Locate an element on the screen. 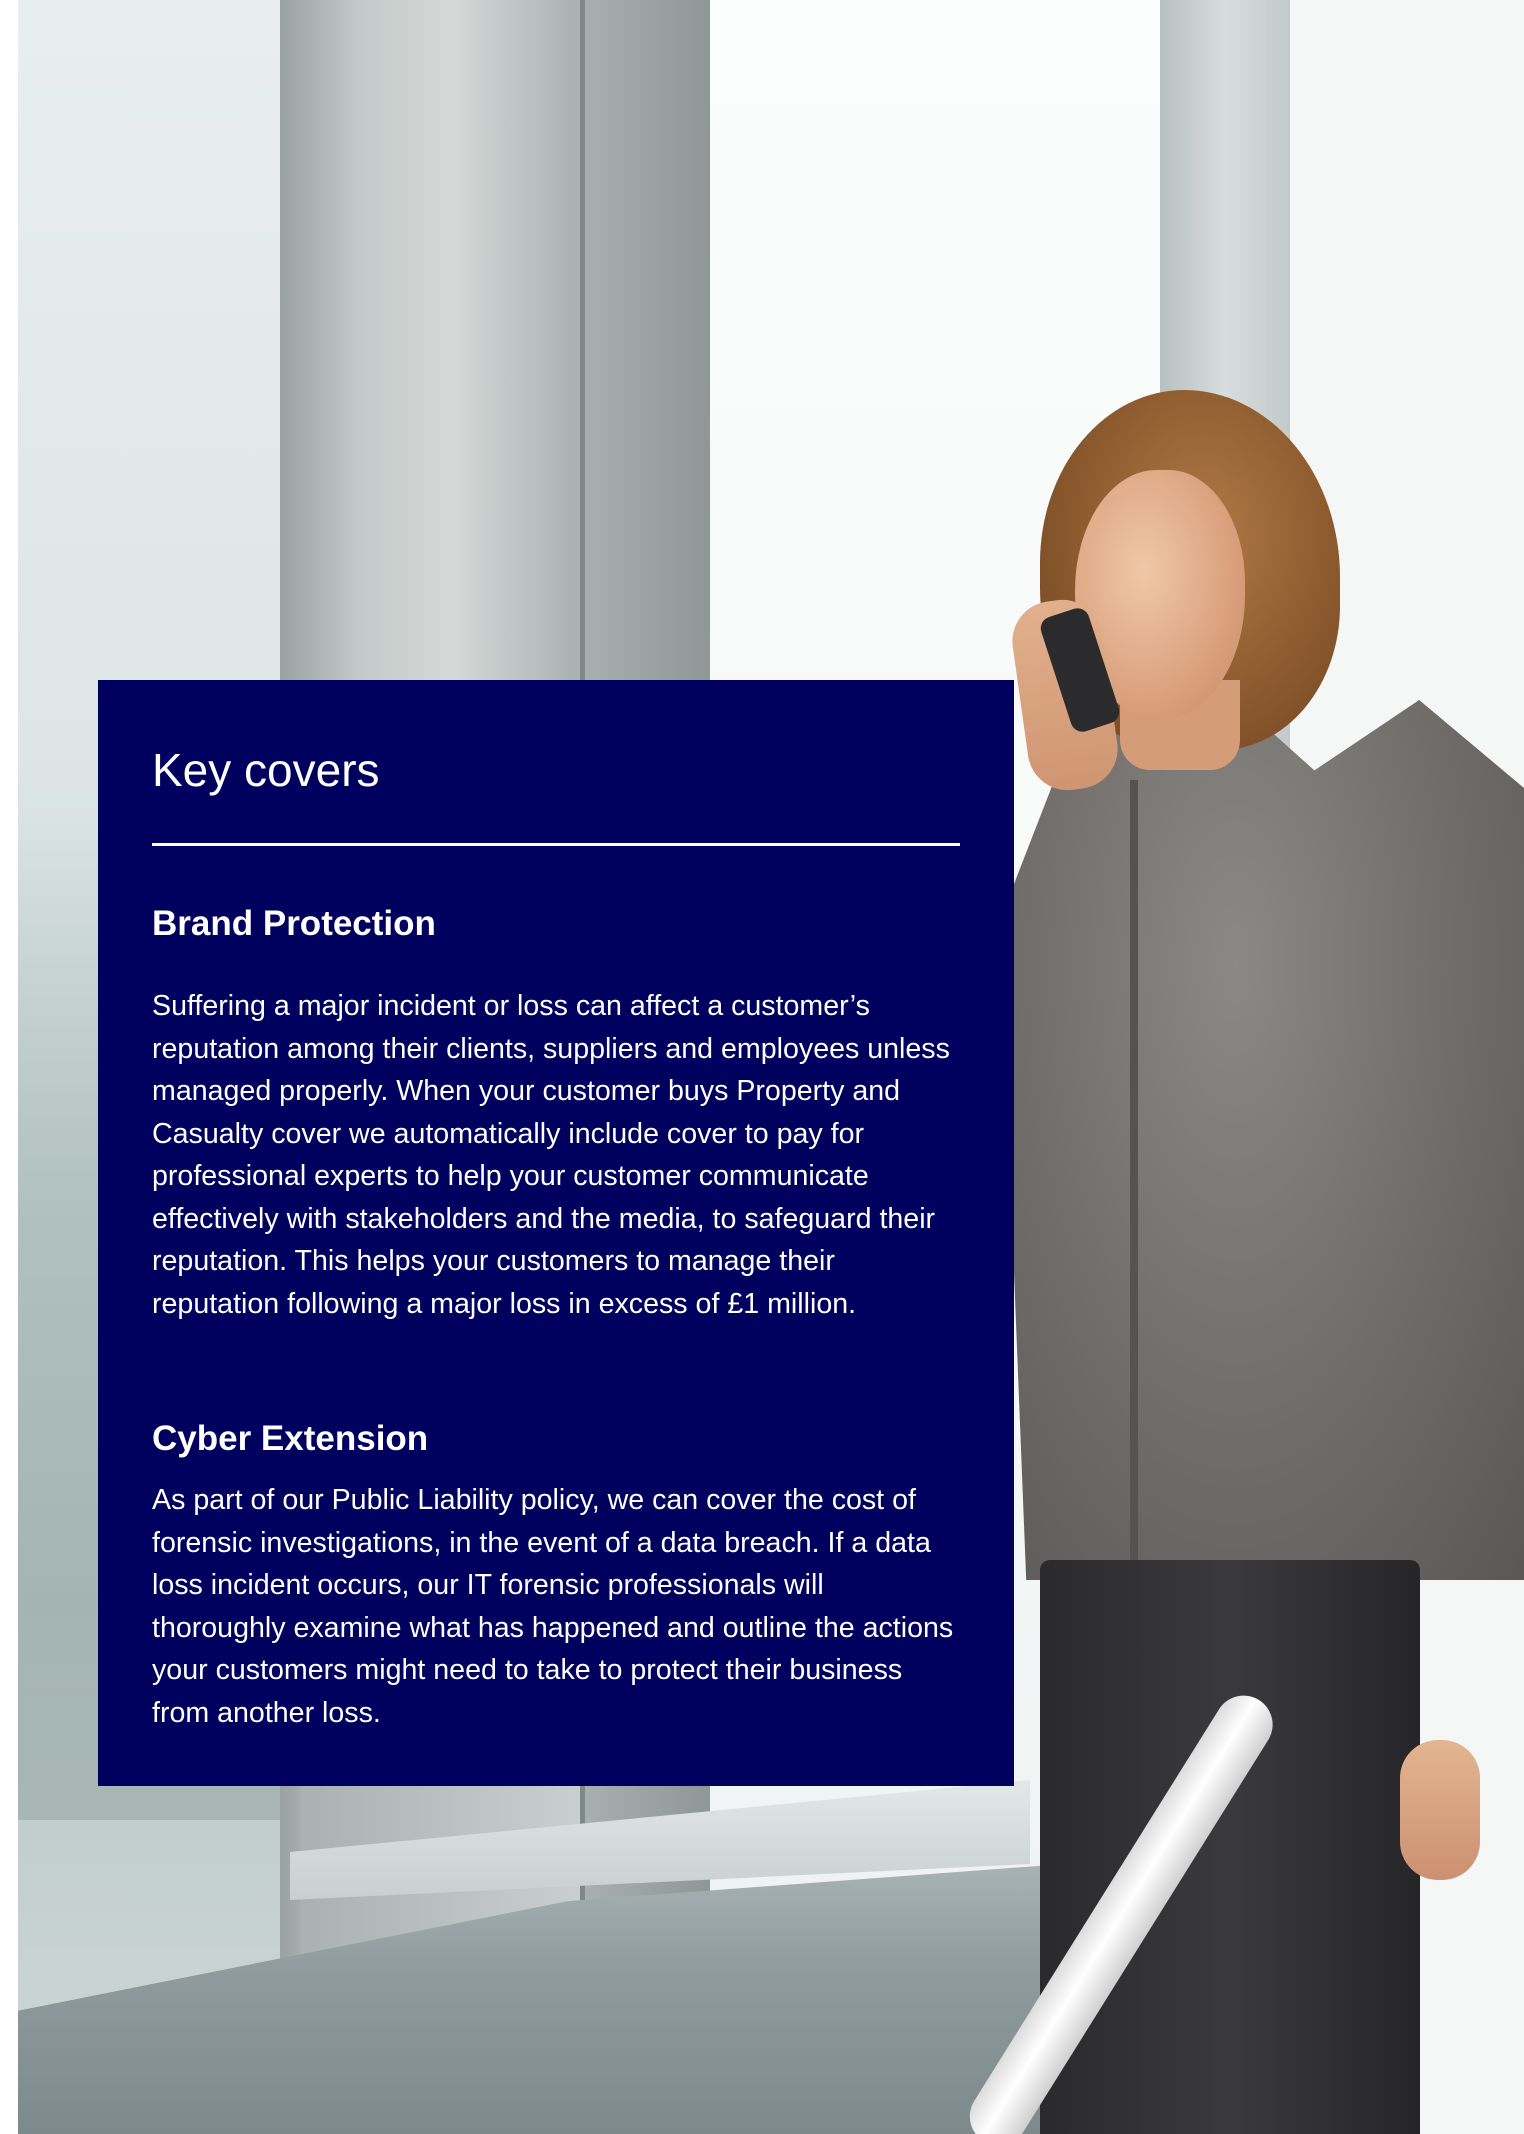 Image resolution: width=1524 pixels, height=2134 pixels. cyber-extension-title: Cyber Extension is located at coordinates (290, 1438).